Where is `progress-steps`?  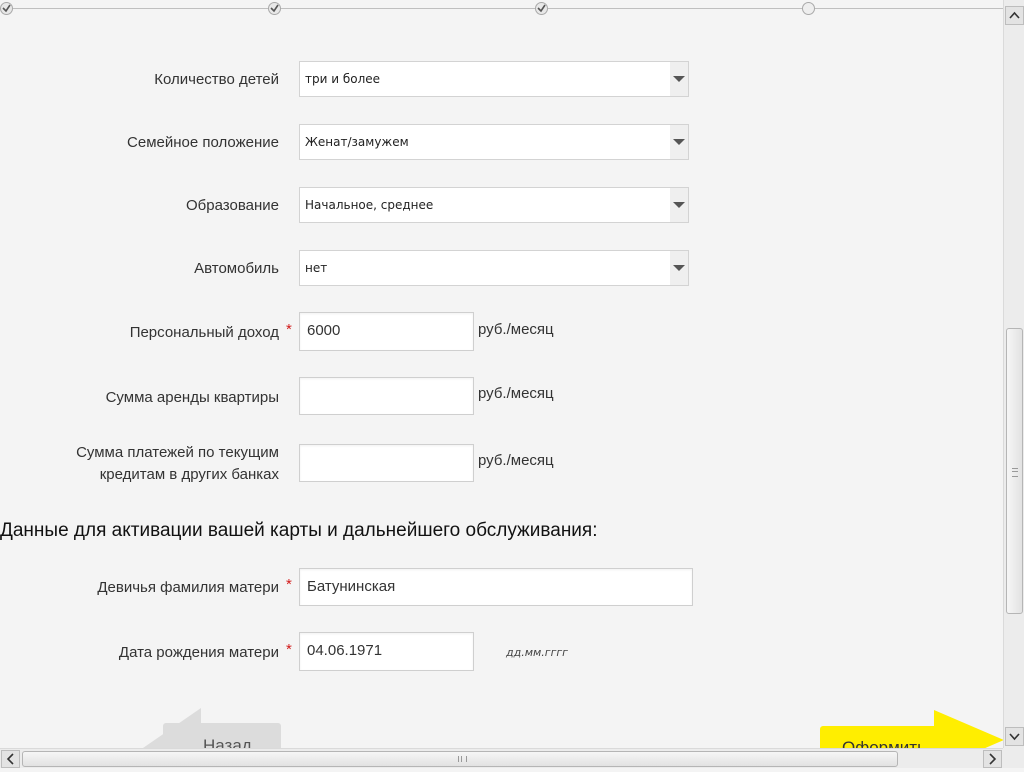 progress-steps is located at coordinates (501, 8).